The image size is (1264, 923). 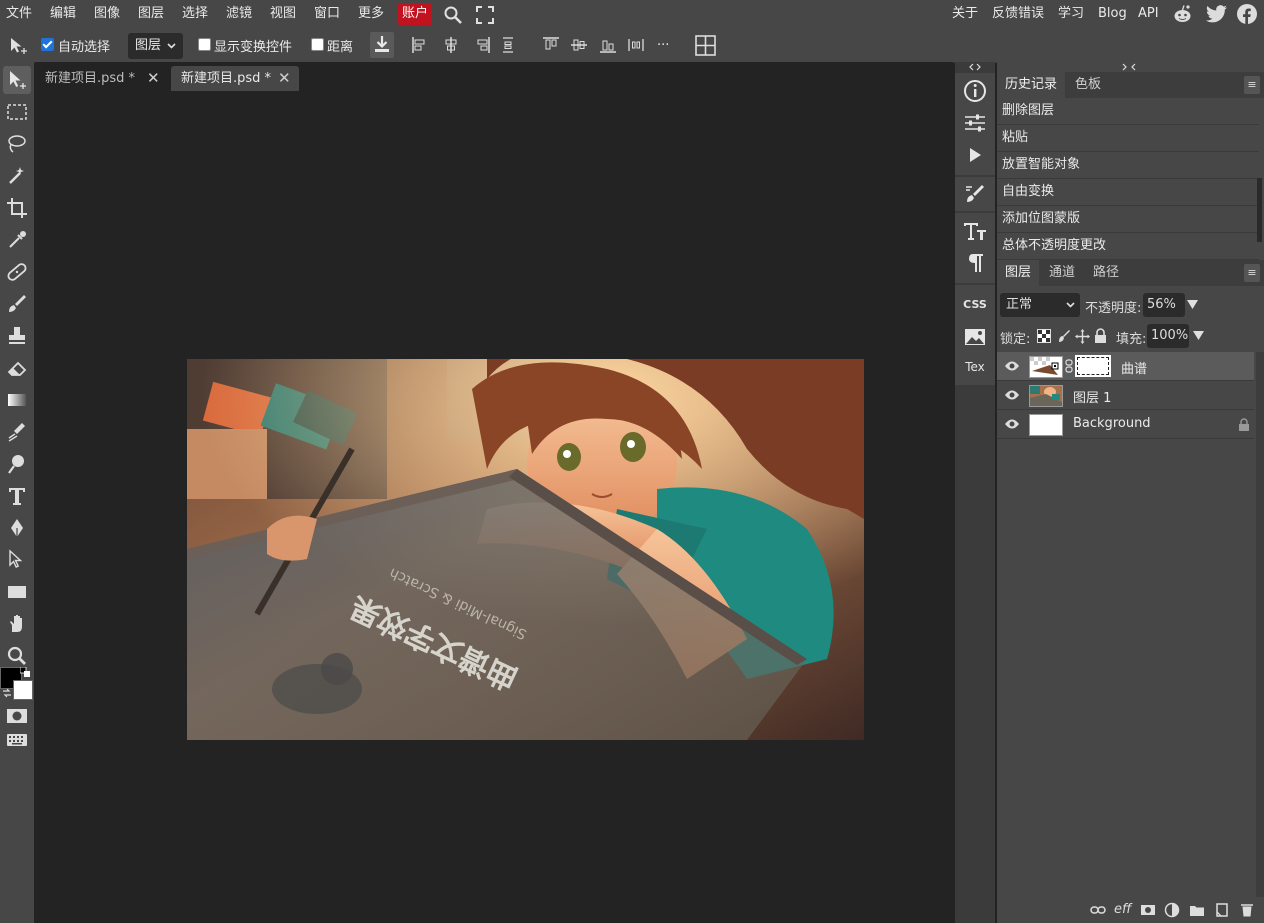 I want to click on expand-arrows-icon, so click(x=1129, y=67).